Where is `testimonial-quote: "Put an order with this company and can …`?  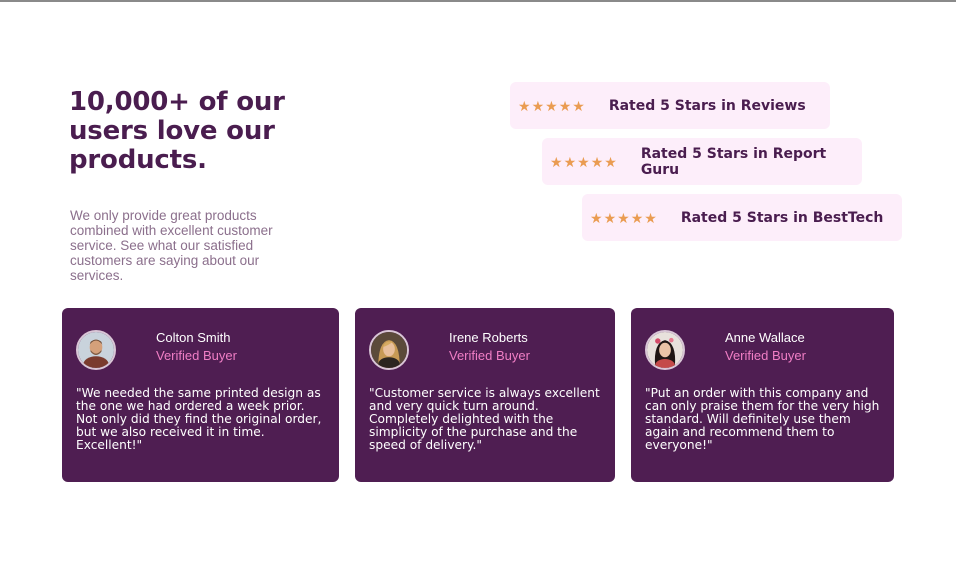 testimonial-quote: "Put an order with this company and can … is located at coordinates (762, 419).